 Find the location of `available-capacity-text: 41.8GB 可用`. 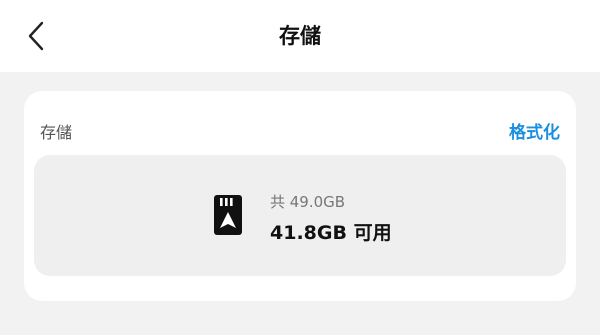

available-capacity-text: 41.8GB 可用 is located at coordinates (331, 233).